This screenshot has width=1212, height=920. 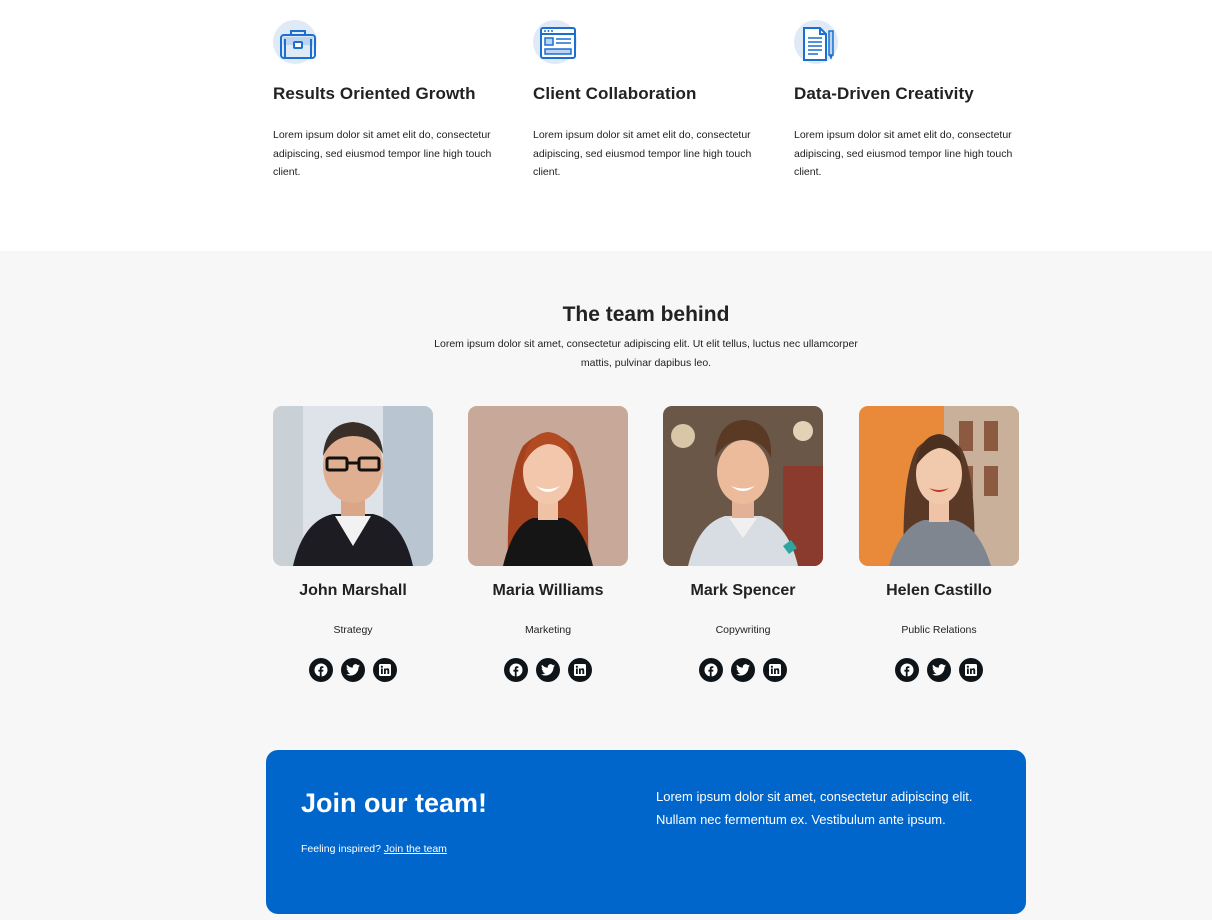 What do you see at coordinates (548, 590) in the screenshot?
I see `member-name: Maria Williams` at bounding box center [548, 590].